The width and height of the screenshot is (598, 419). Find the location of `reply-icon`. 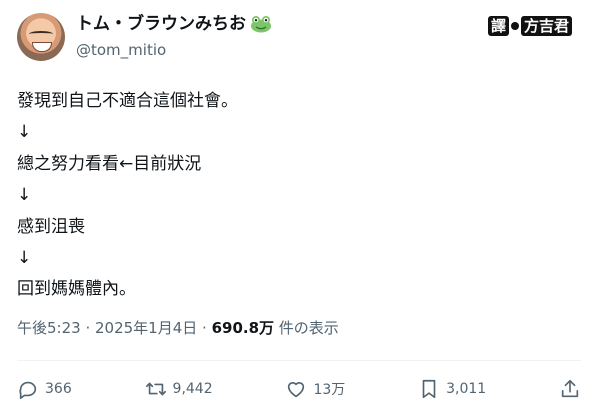

reply-icon is located at coordinates (28, 389).